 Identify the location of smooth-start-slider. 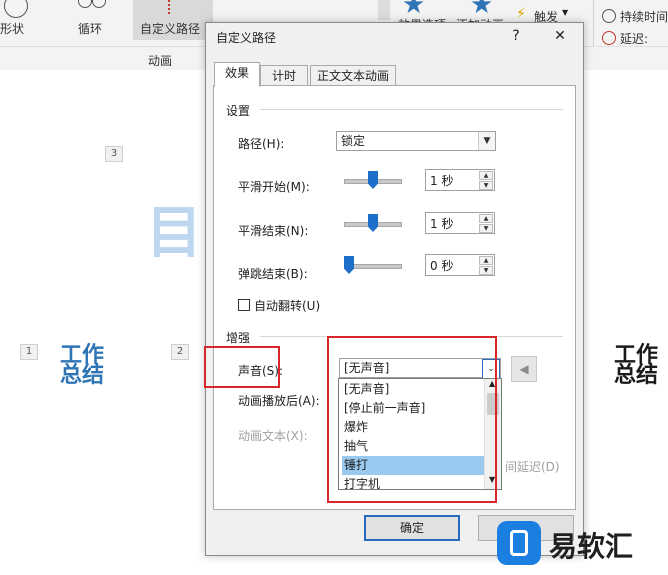
(373, 181).